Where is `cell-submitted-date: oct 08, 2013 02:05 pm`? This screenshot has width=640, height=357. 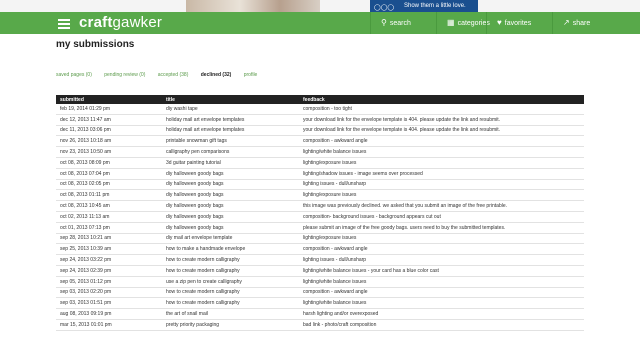
cell-submitted-date: oct 08, 2013 02:05 pm is located at coordinates (109, 185).